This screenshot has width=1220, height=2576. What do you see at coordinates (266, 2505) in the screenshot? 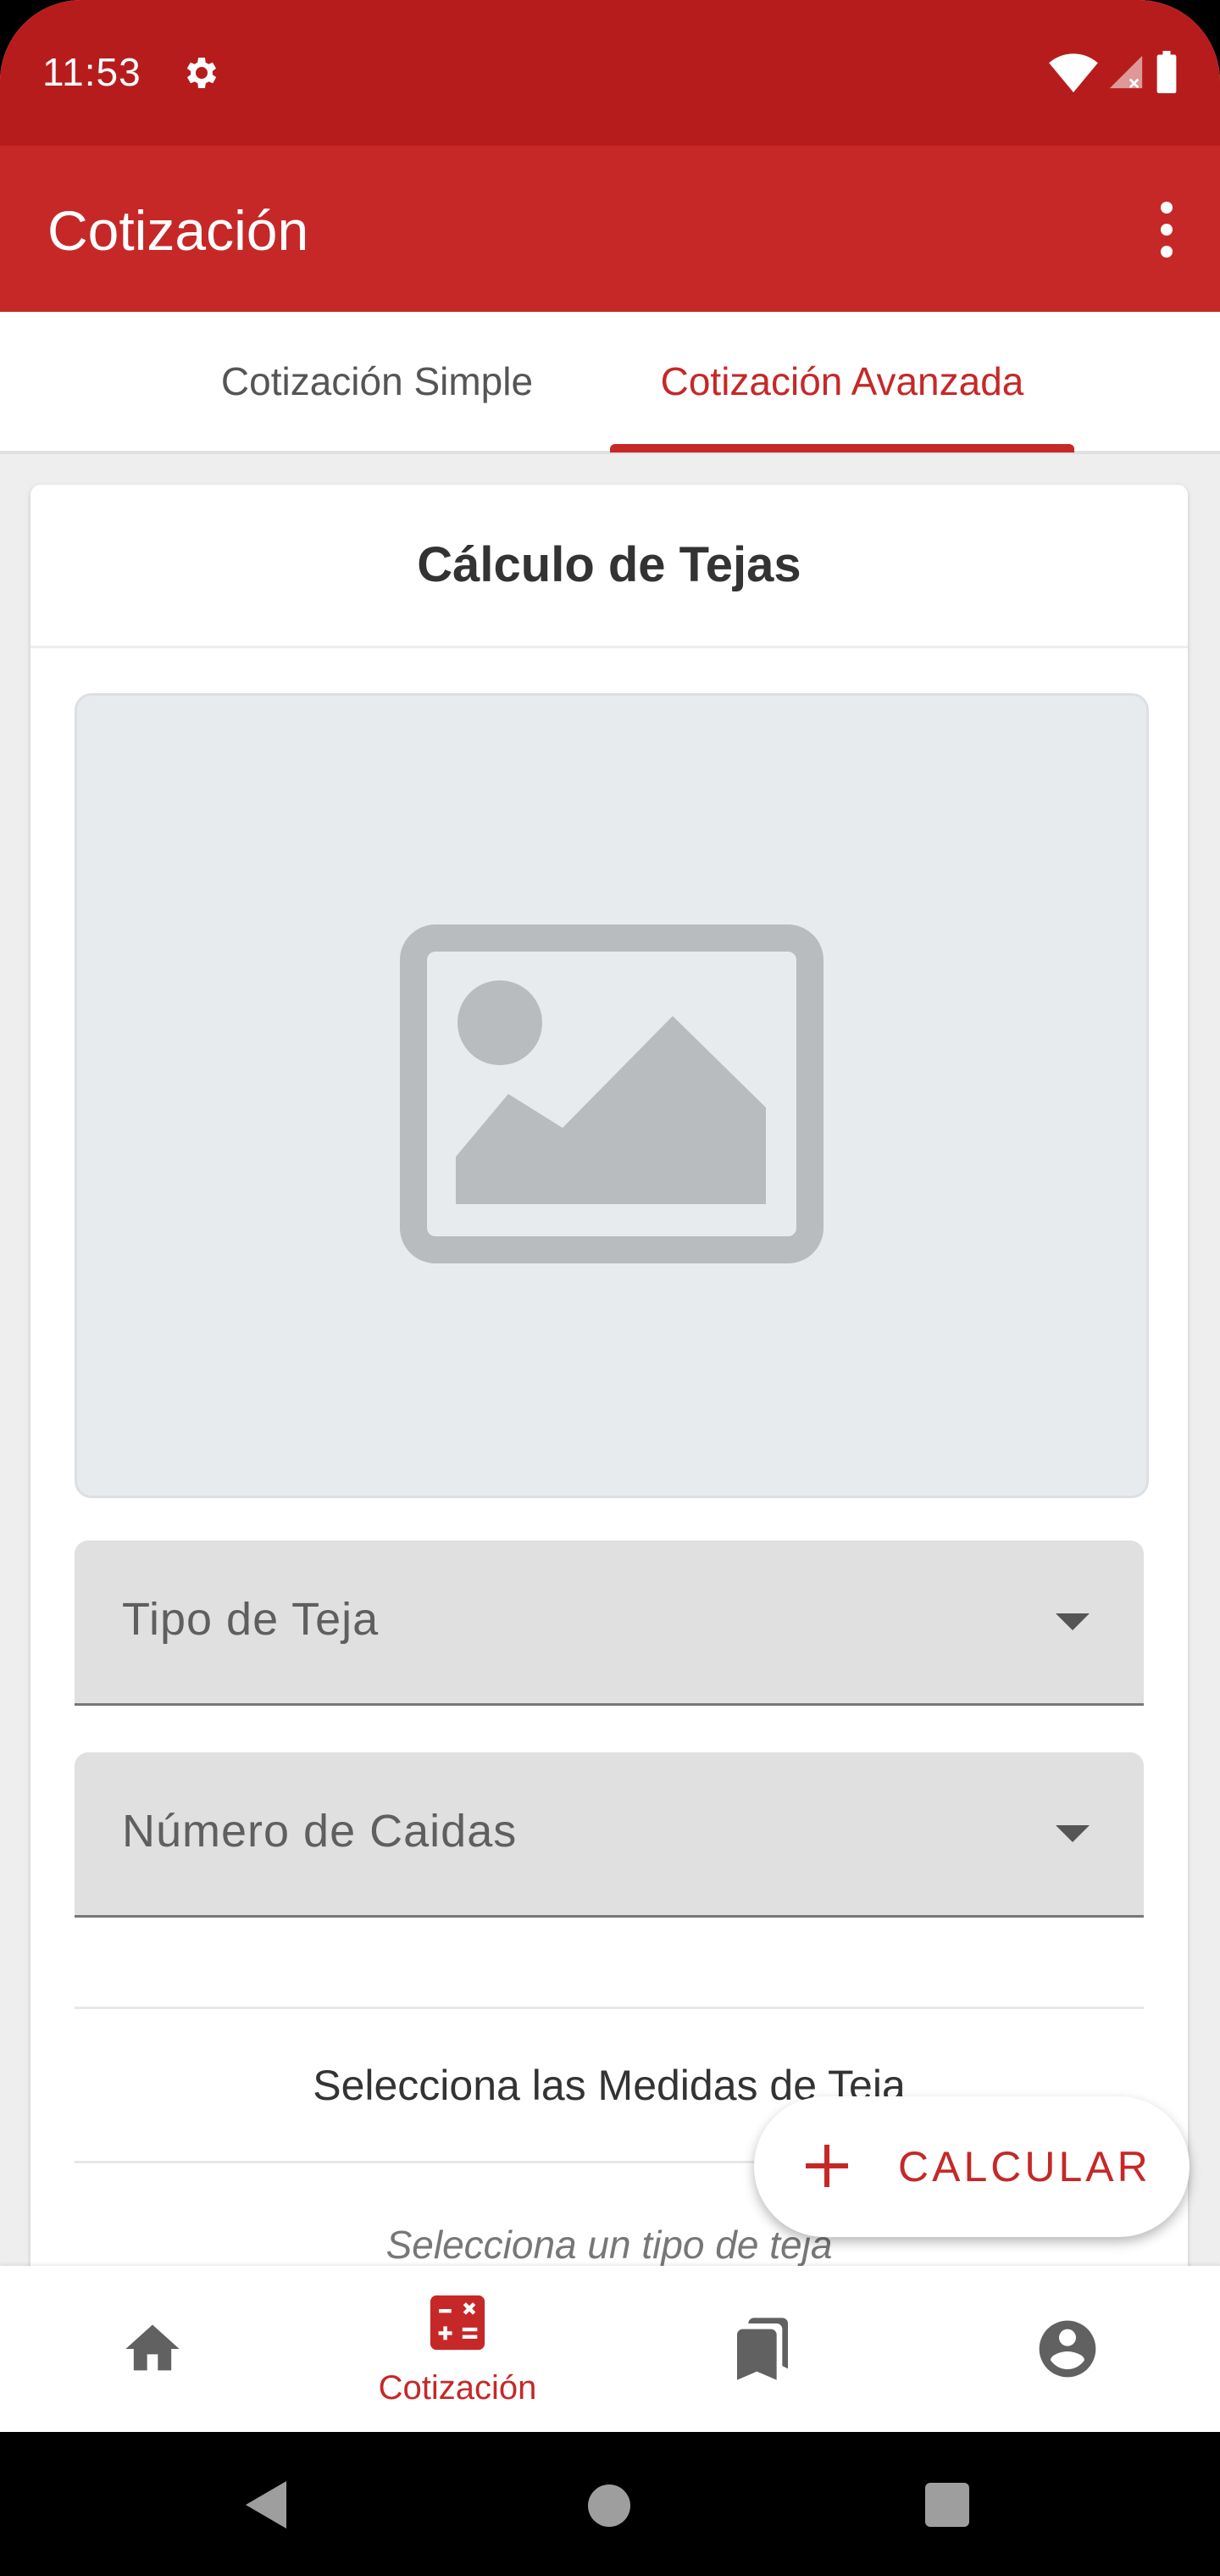
I see `back-icon` at bounding box center [266, 2505].